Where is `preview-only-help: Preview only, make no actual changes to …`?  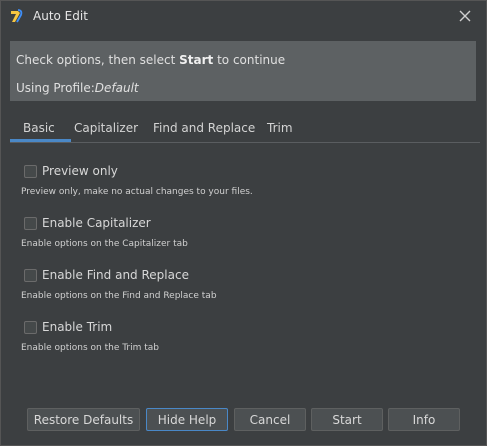 preview-only-help: Preview only, make no actual changes to … is located at coordinates (137, 192).